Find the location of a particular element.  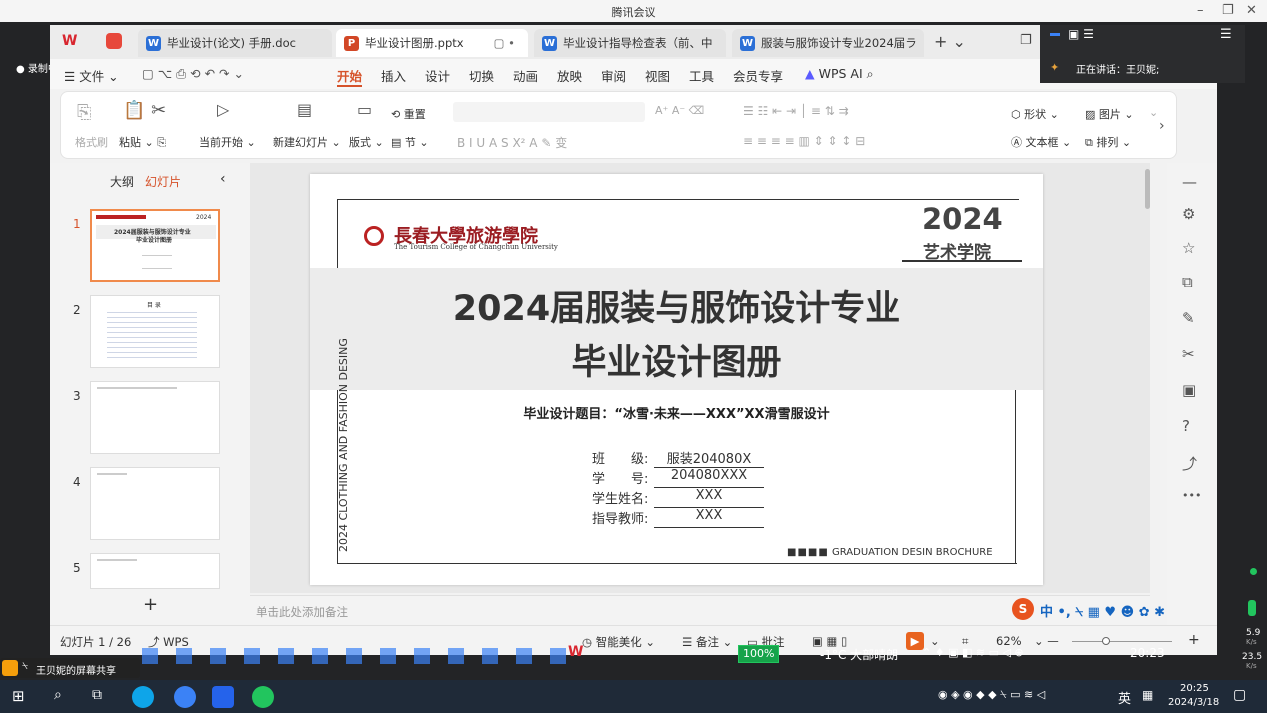

wps-ai-button: ▲ WPS AI ⌕ is located at coordinates (839, 74).